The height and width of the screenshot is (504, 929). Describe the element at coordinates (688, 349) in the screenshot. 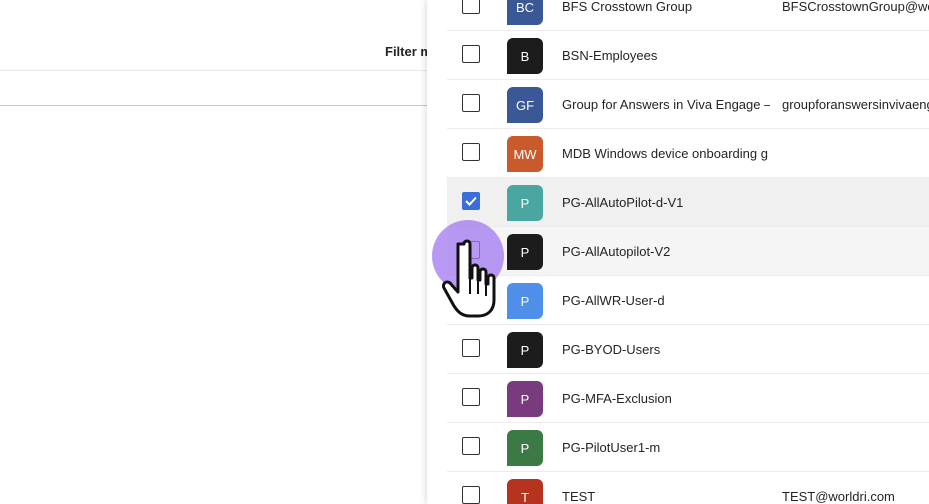

I see `group-row: P PG-BYOD-Users` at that location.